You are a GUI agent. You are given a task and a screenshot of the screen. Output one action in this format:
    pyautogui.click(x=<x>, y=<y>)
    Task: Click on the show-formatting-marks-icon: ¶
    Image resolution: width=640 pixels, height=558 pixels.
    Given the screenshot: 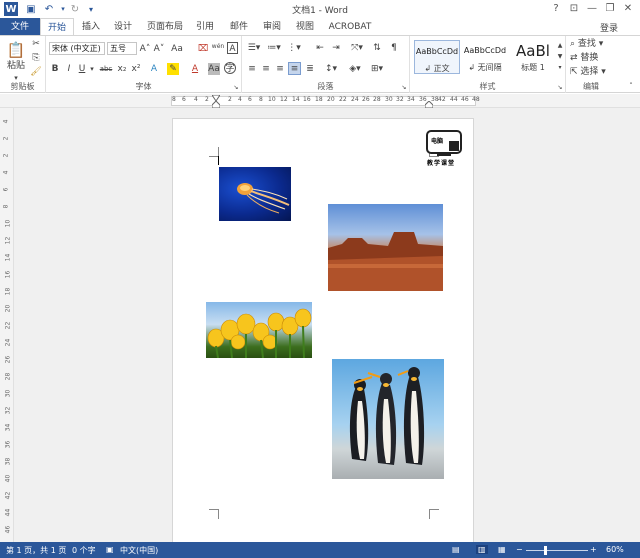 What is the action you would take?
    pyautogui.click(x=394, y=48)
    